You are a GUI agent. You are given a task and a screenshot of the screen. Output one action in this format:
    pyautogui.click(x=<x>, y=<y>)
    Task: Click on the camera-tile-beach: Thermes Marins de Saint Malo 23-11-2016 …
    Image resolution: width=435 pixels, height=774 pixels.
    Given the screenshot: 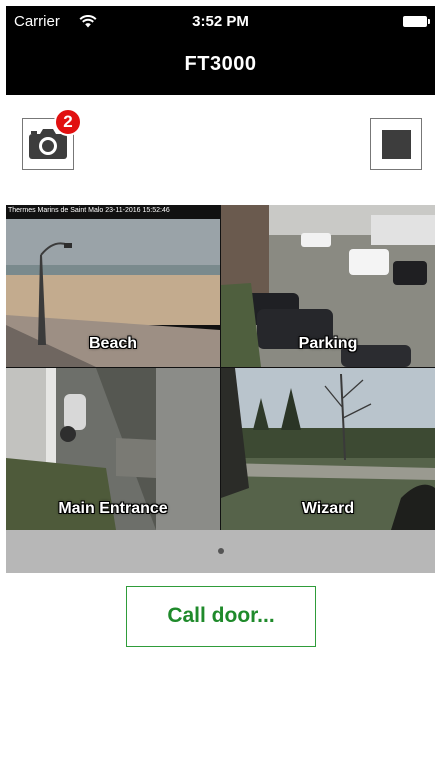 What is the action you would take?
    pyautogui.click(x=113, y=286)
    